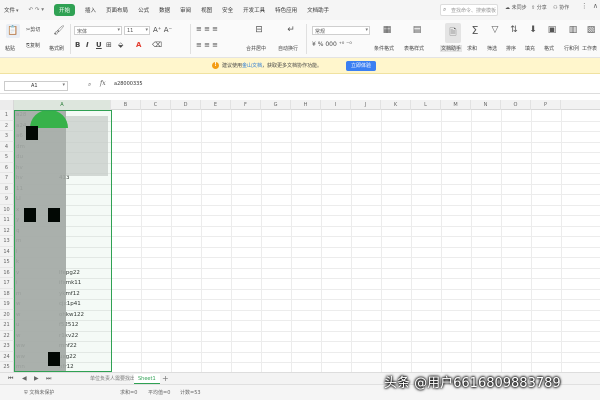 The height and width of the screenshot is (400, 600). What do you see at coordinates (516, 7) in the screenshot?
I see `unsynced-button: ☁ 未同步` at bounding box center [516, 7].